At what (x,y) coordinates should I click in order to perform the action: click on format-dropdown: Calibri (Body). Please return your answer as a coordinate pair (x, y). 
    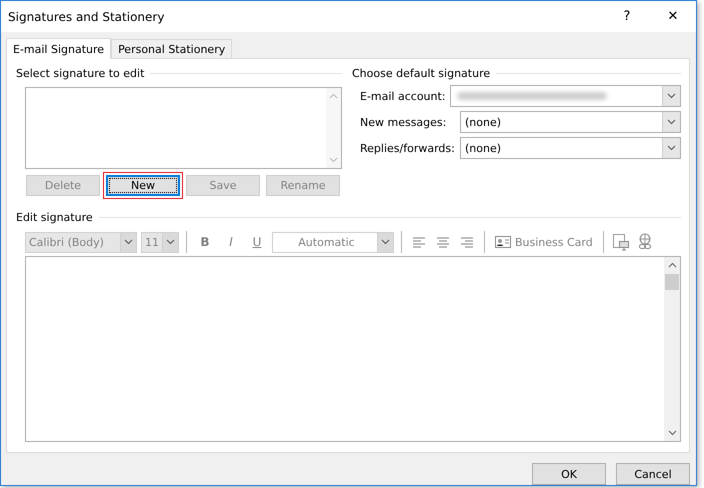
    Looking at the image, I should click on (81, 242).